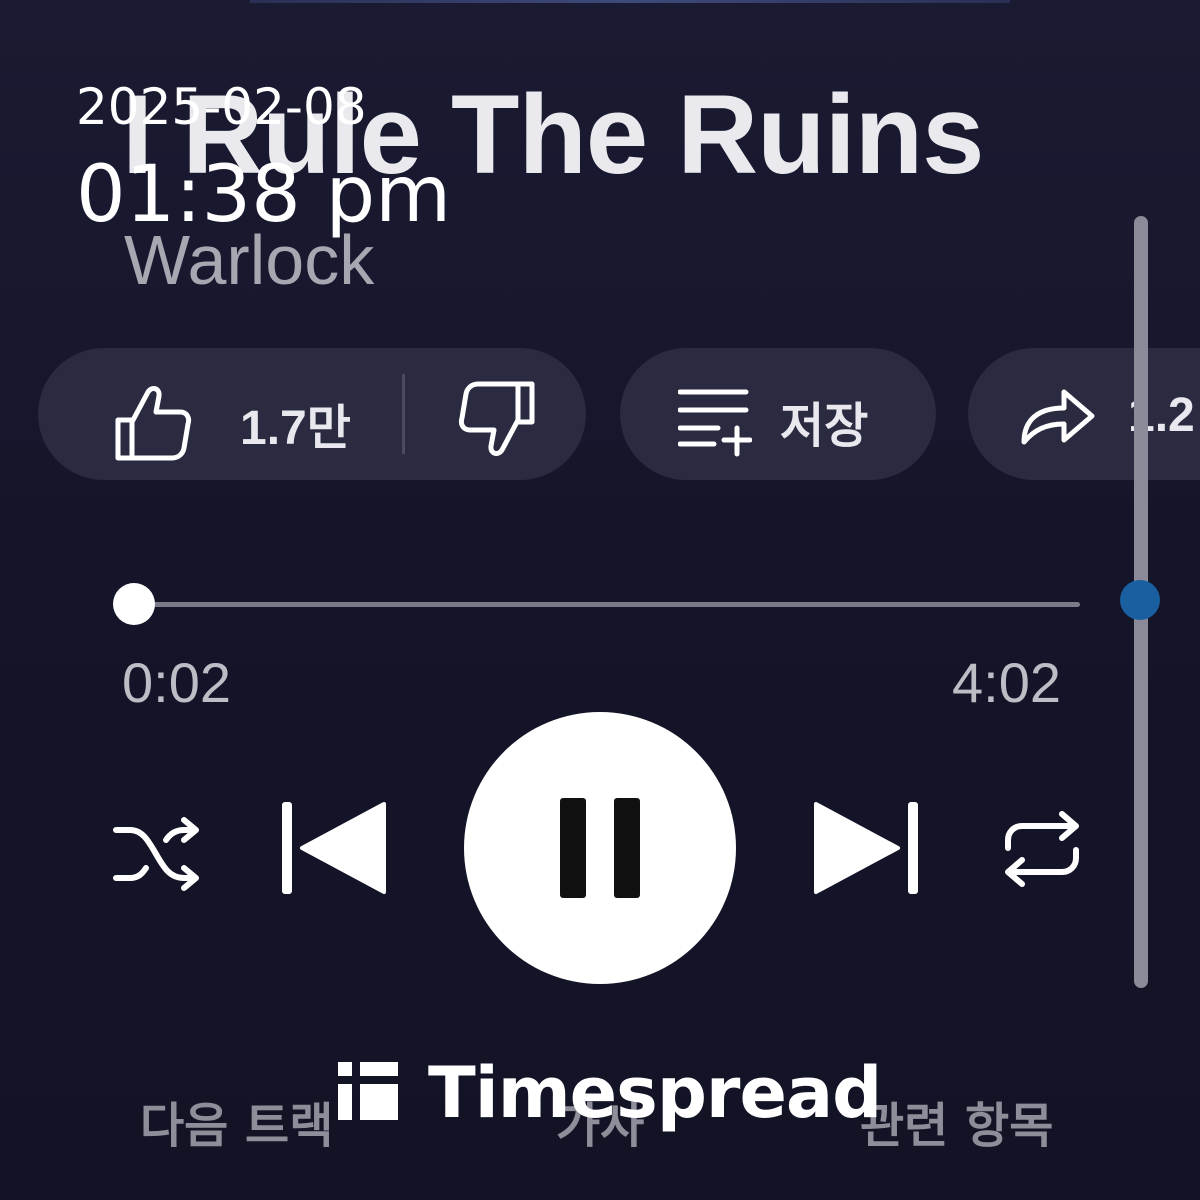 This screenshot has height=1200, width=1200. I want to click on tab-next-tracks: 다음 트랙, so click(236, 1121).